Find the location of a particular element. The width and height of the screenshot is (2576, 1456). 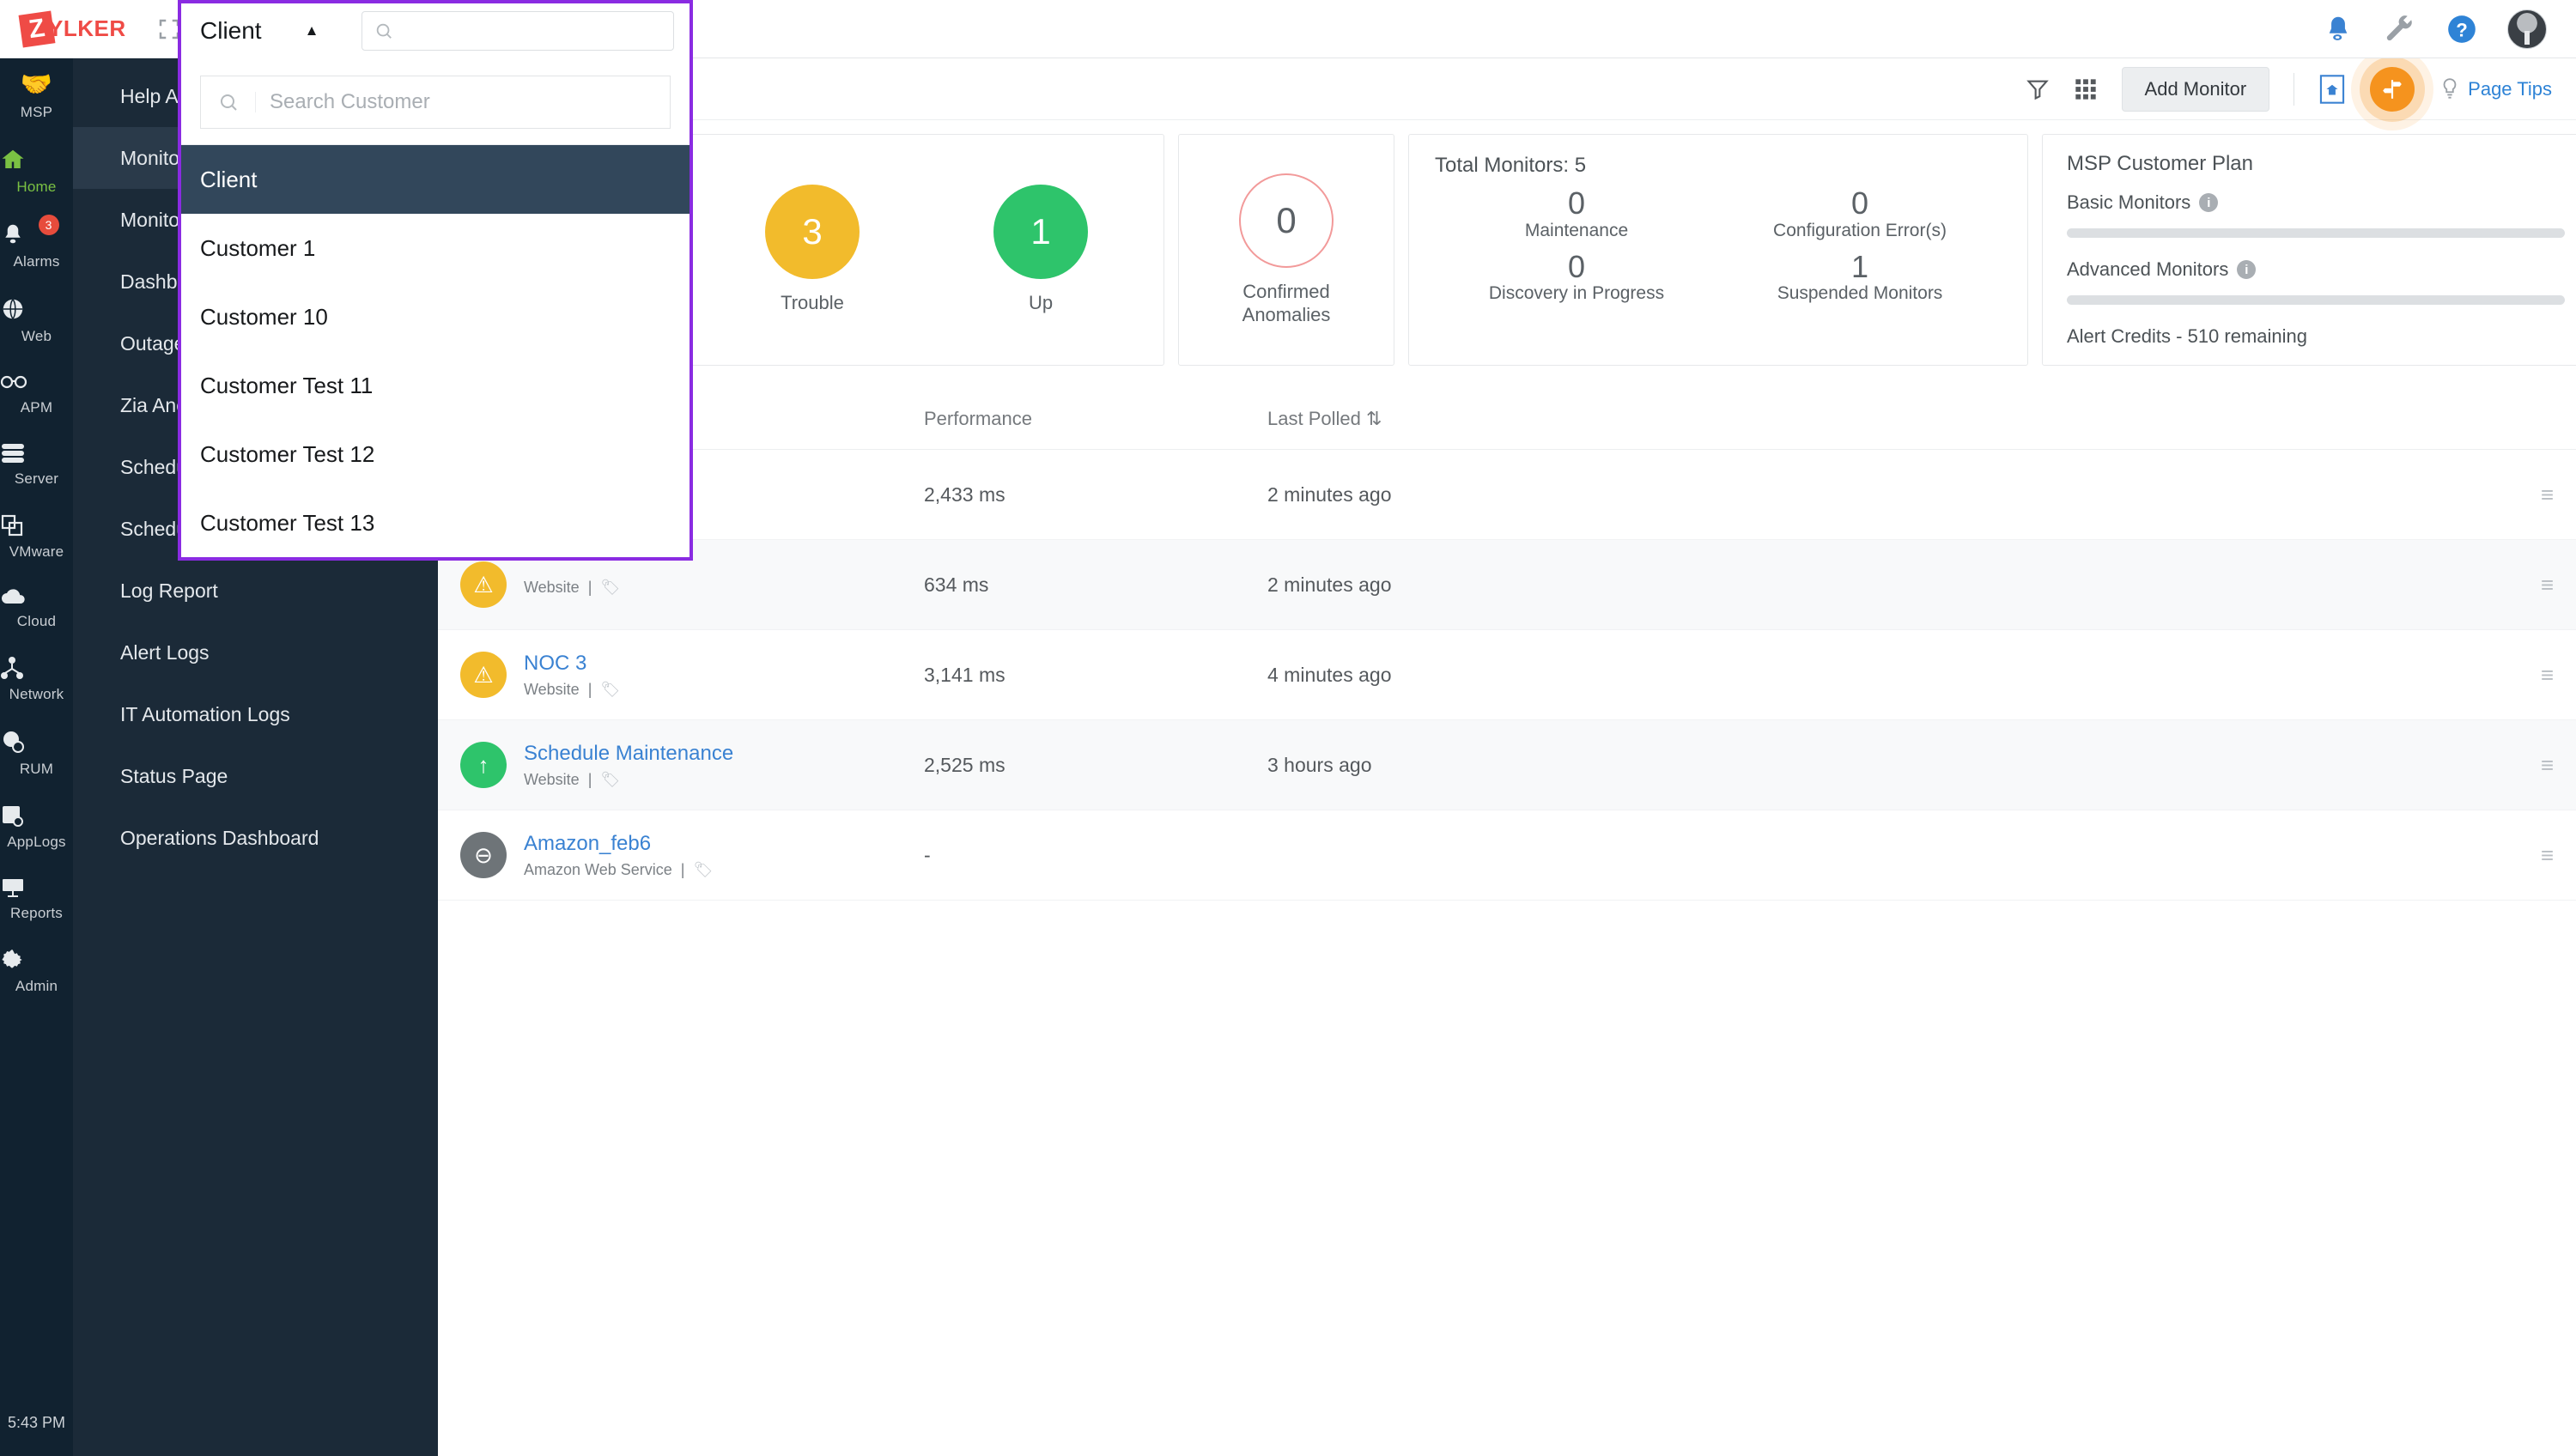

customer-option-customer-test-12: Customer Test 12 is located at coordinates (435, 454).